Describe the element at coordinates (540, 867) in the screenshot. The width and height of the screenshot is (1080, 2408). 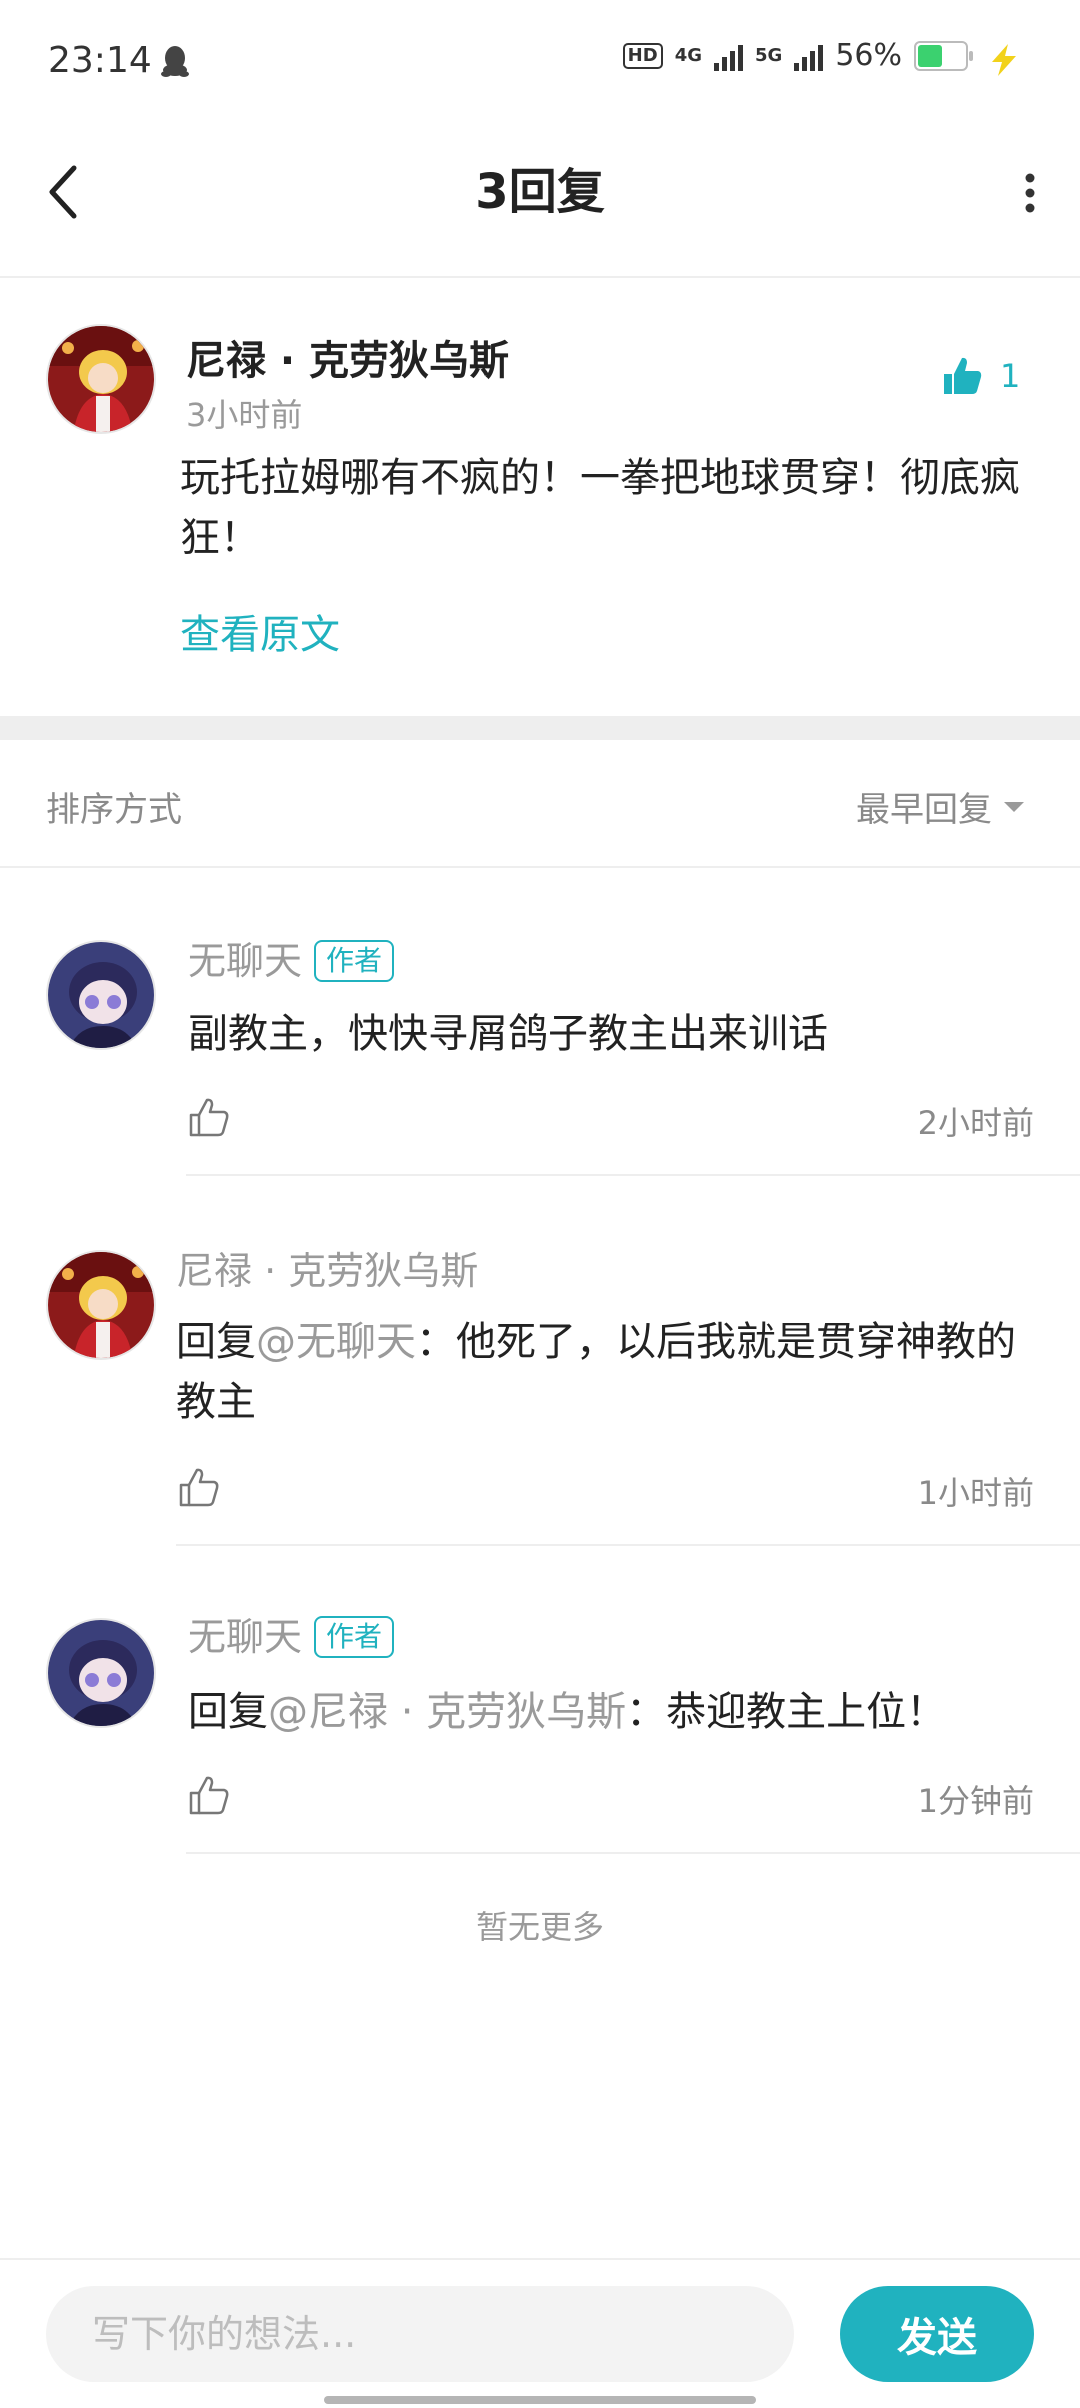
I see `sort-divider` at that location.